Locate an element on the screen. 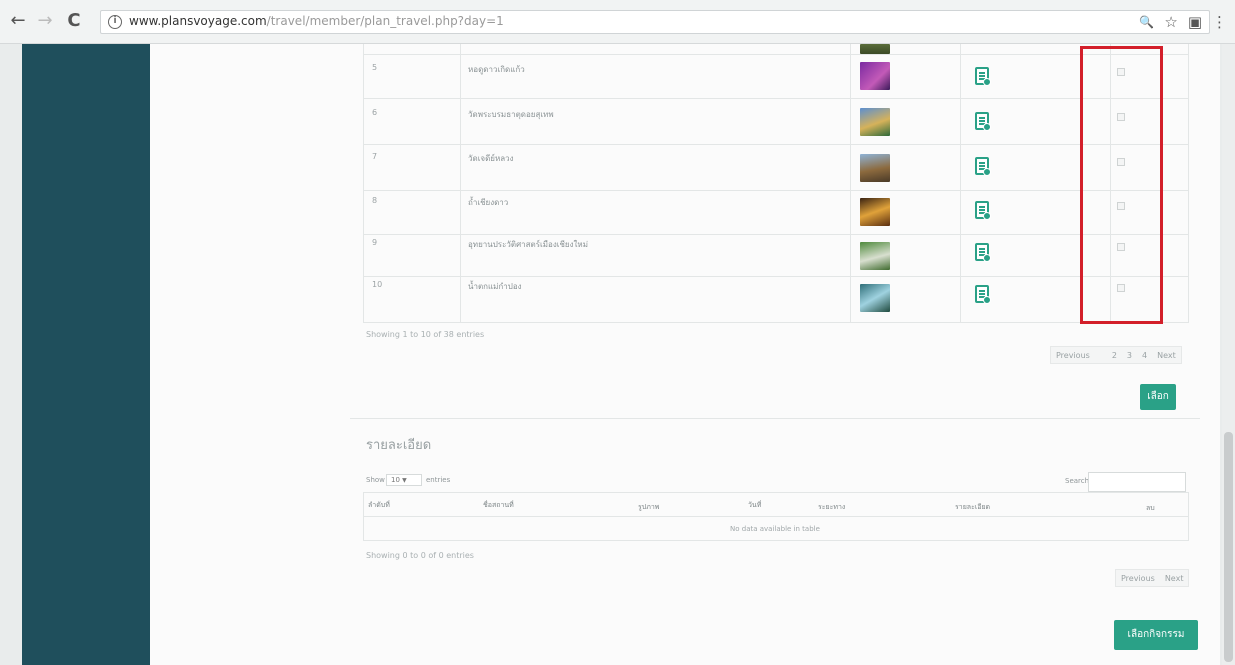 This screenshot has width=1235, height=665. scrollbar-thumb is located at coordinates (1228, 547).